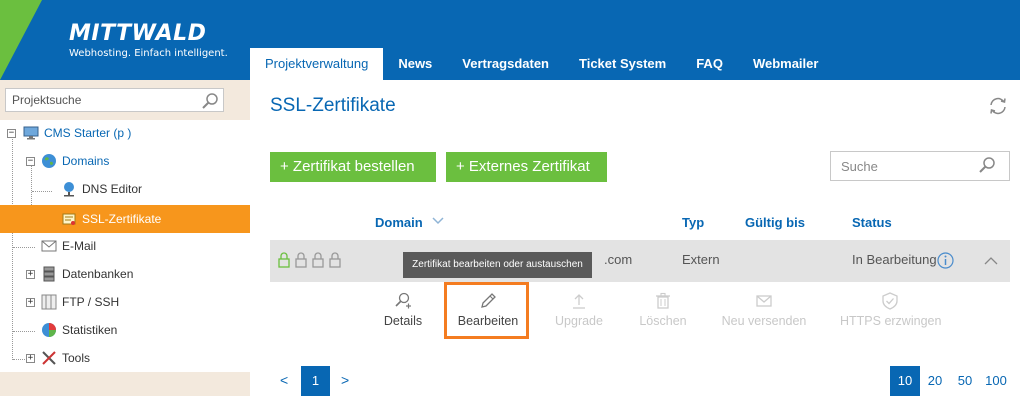 The image size is (1020, 396). I want to click on tab-vertragsdaten: Vertragsdaten, so click(505, 64).